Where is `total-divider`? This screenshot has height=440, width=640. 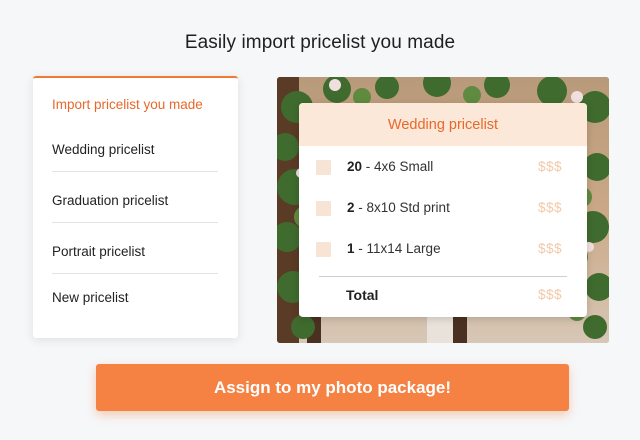
total-divider is located at coordinates (443, 276).